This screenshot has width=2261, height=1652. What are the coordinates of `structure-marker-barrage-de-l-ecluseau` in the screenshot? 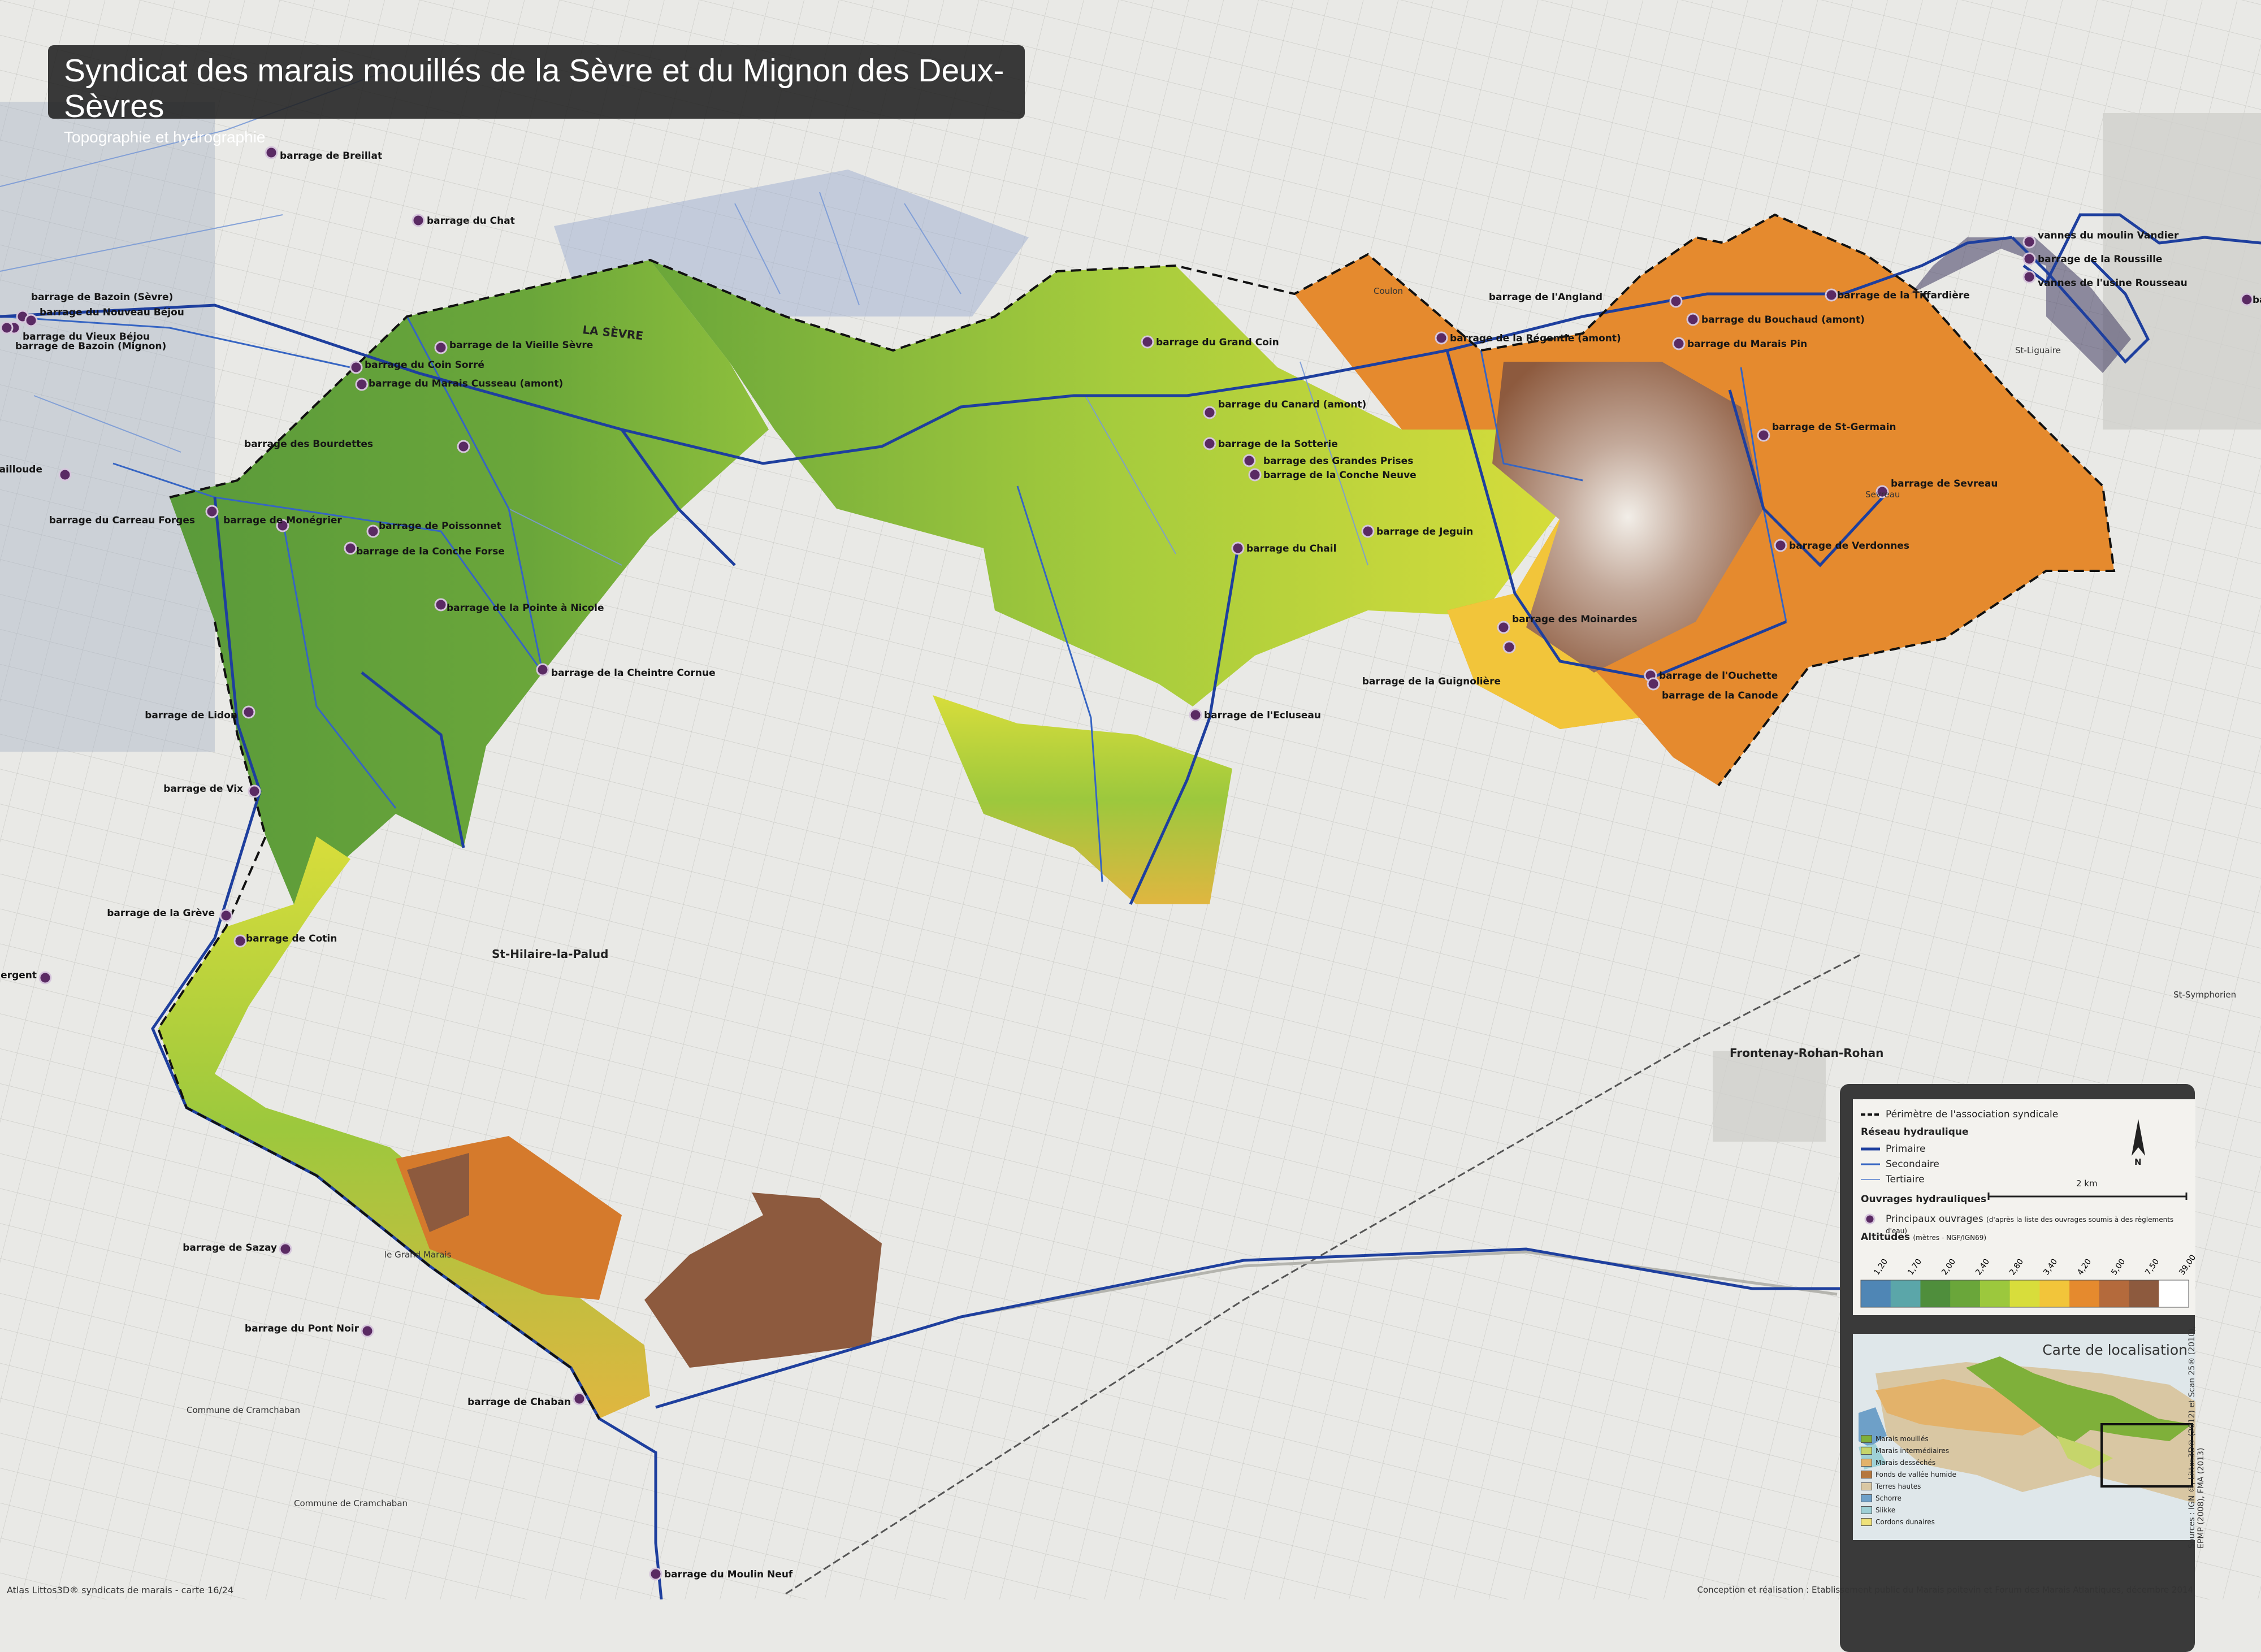 It's located at (1195, 715).